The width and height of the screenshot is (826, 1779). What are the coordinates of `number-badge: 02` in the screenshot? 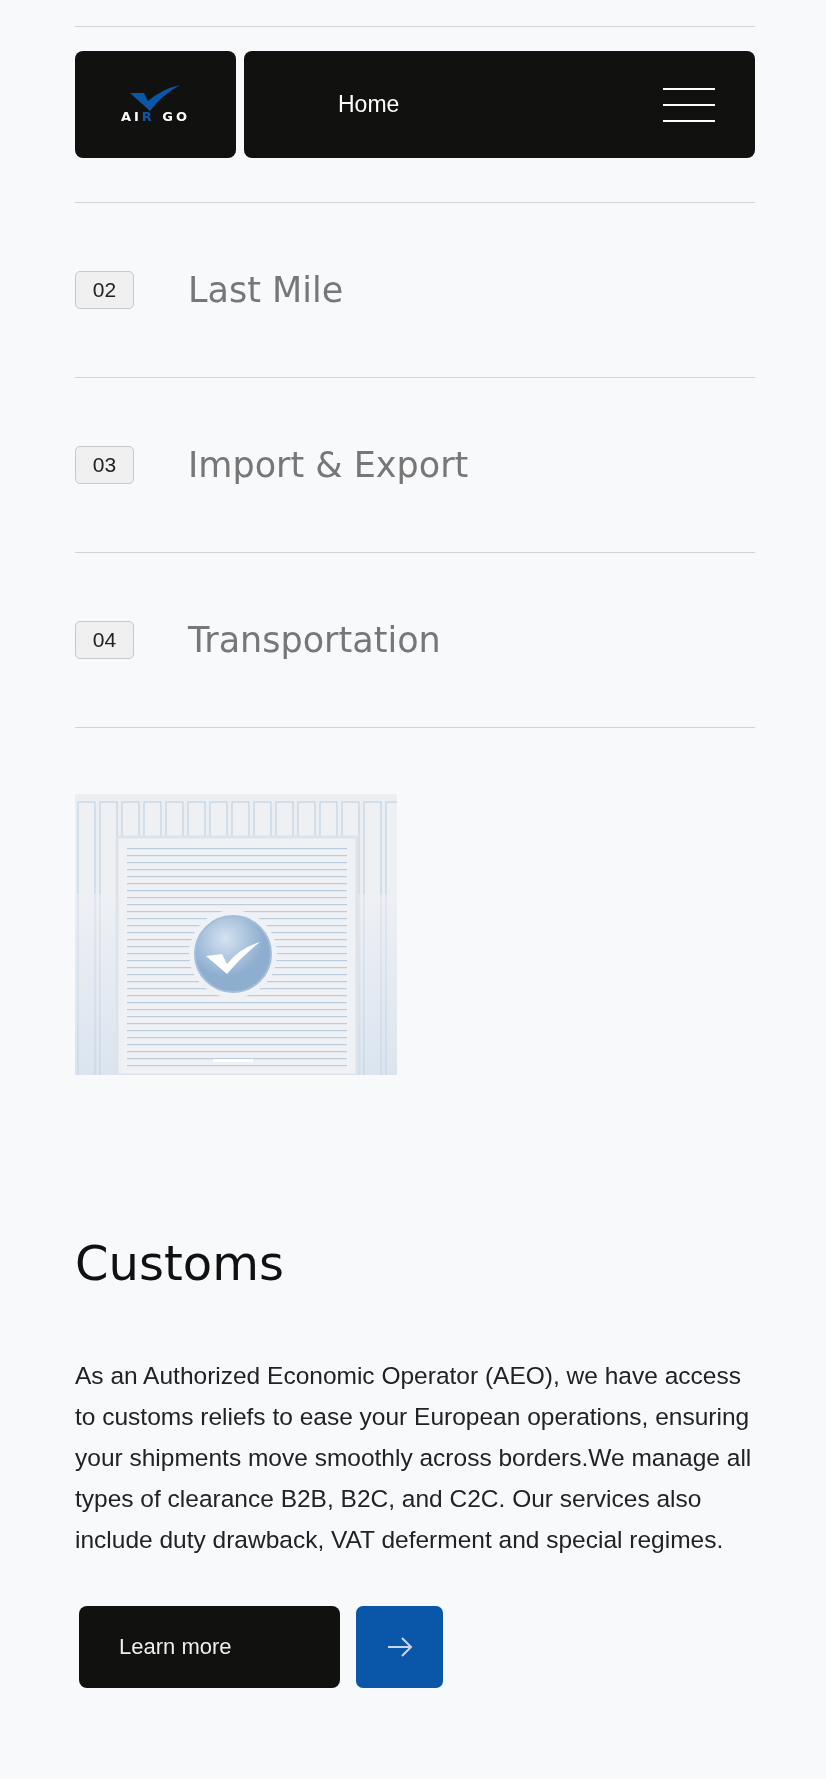 It's located at (104, 290).